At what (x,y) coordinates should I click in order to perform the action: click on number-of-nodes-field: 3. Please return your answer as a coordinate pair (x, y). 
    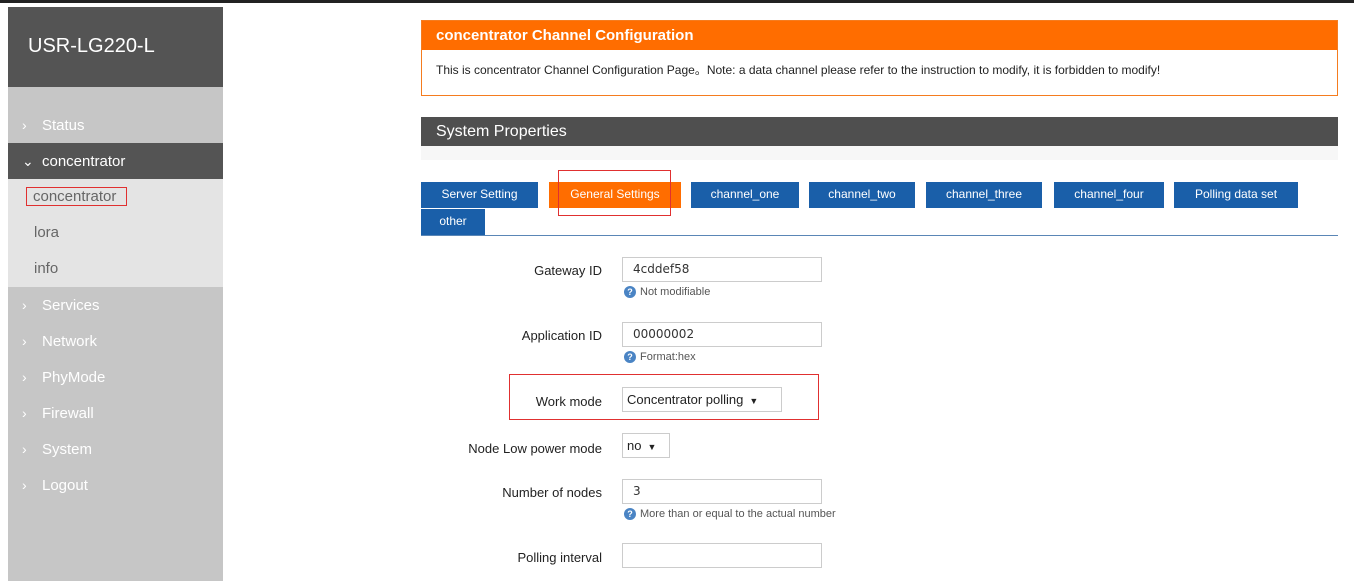
    Looking at the image, I should click on (722, 491).